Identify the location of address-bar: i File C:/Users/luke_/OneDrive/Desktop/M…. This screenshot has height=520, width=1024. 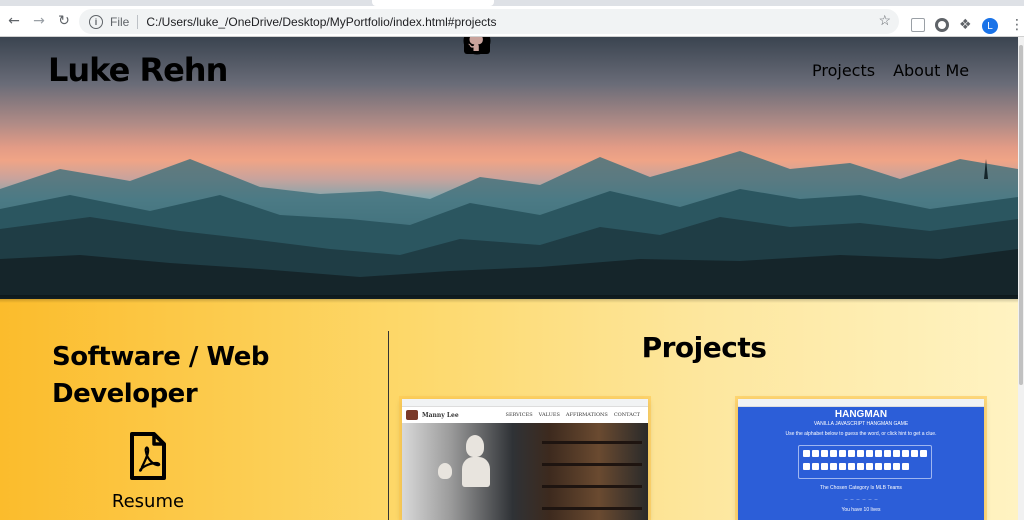
(489, 21).